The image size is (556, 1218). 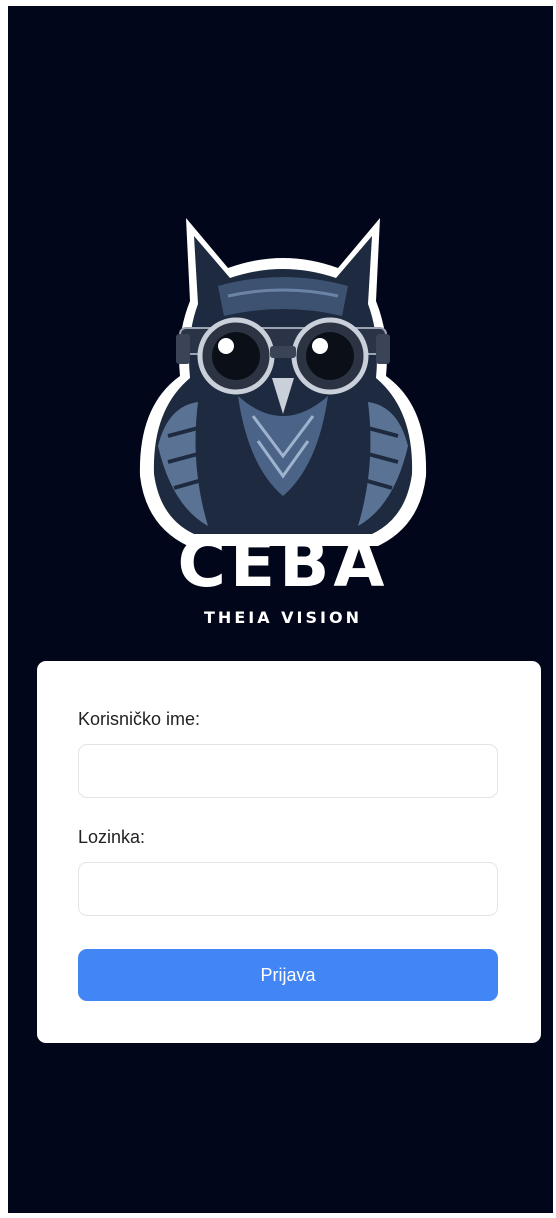 What do you see at coordinates (288, 889) in the screenshot?
I see `password-input` at bounding box center [288, 889].